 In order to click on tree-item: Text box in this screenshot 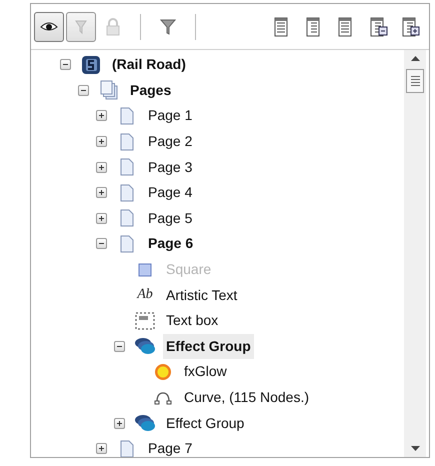, I will do `click(192, 321)`.